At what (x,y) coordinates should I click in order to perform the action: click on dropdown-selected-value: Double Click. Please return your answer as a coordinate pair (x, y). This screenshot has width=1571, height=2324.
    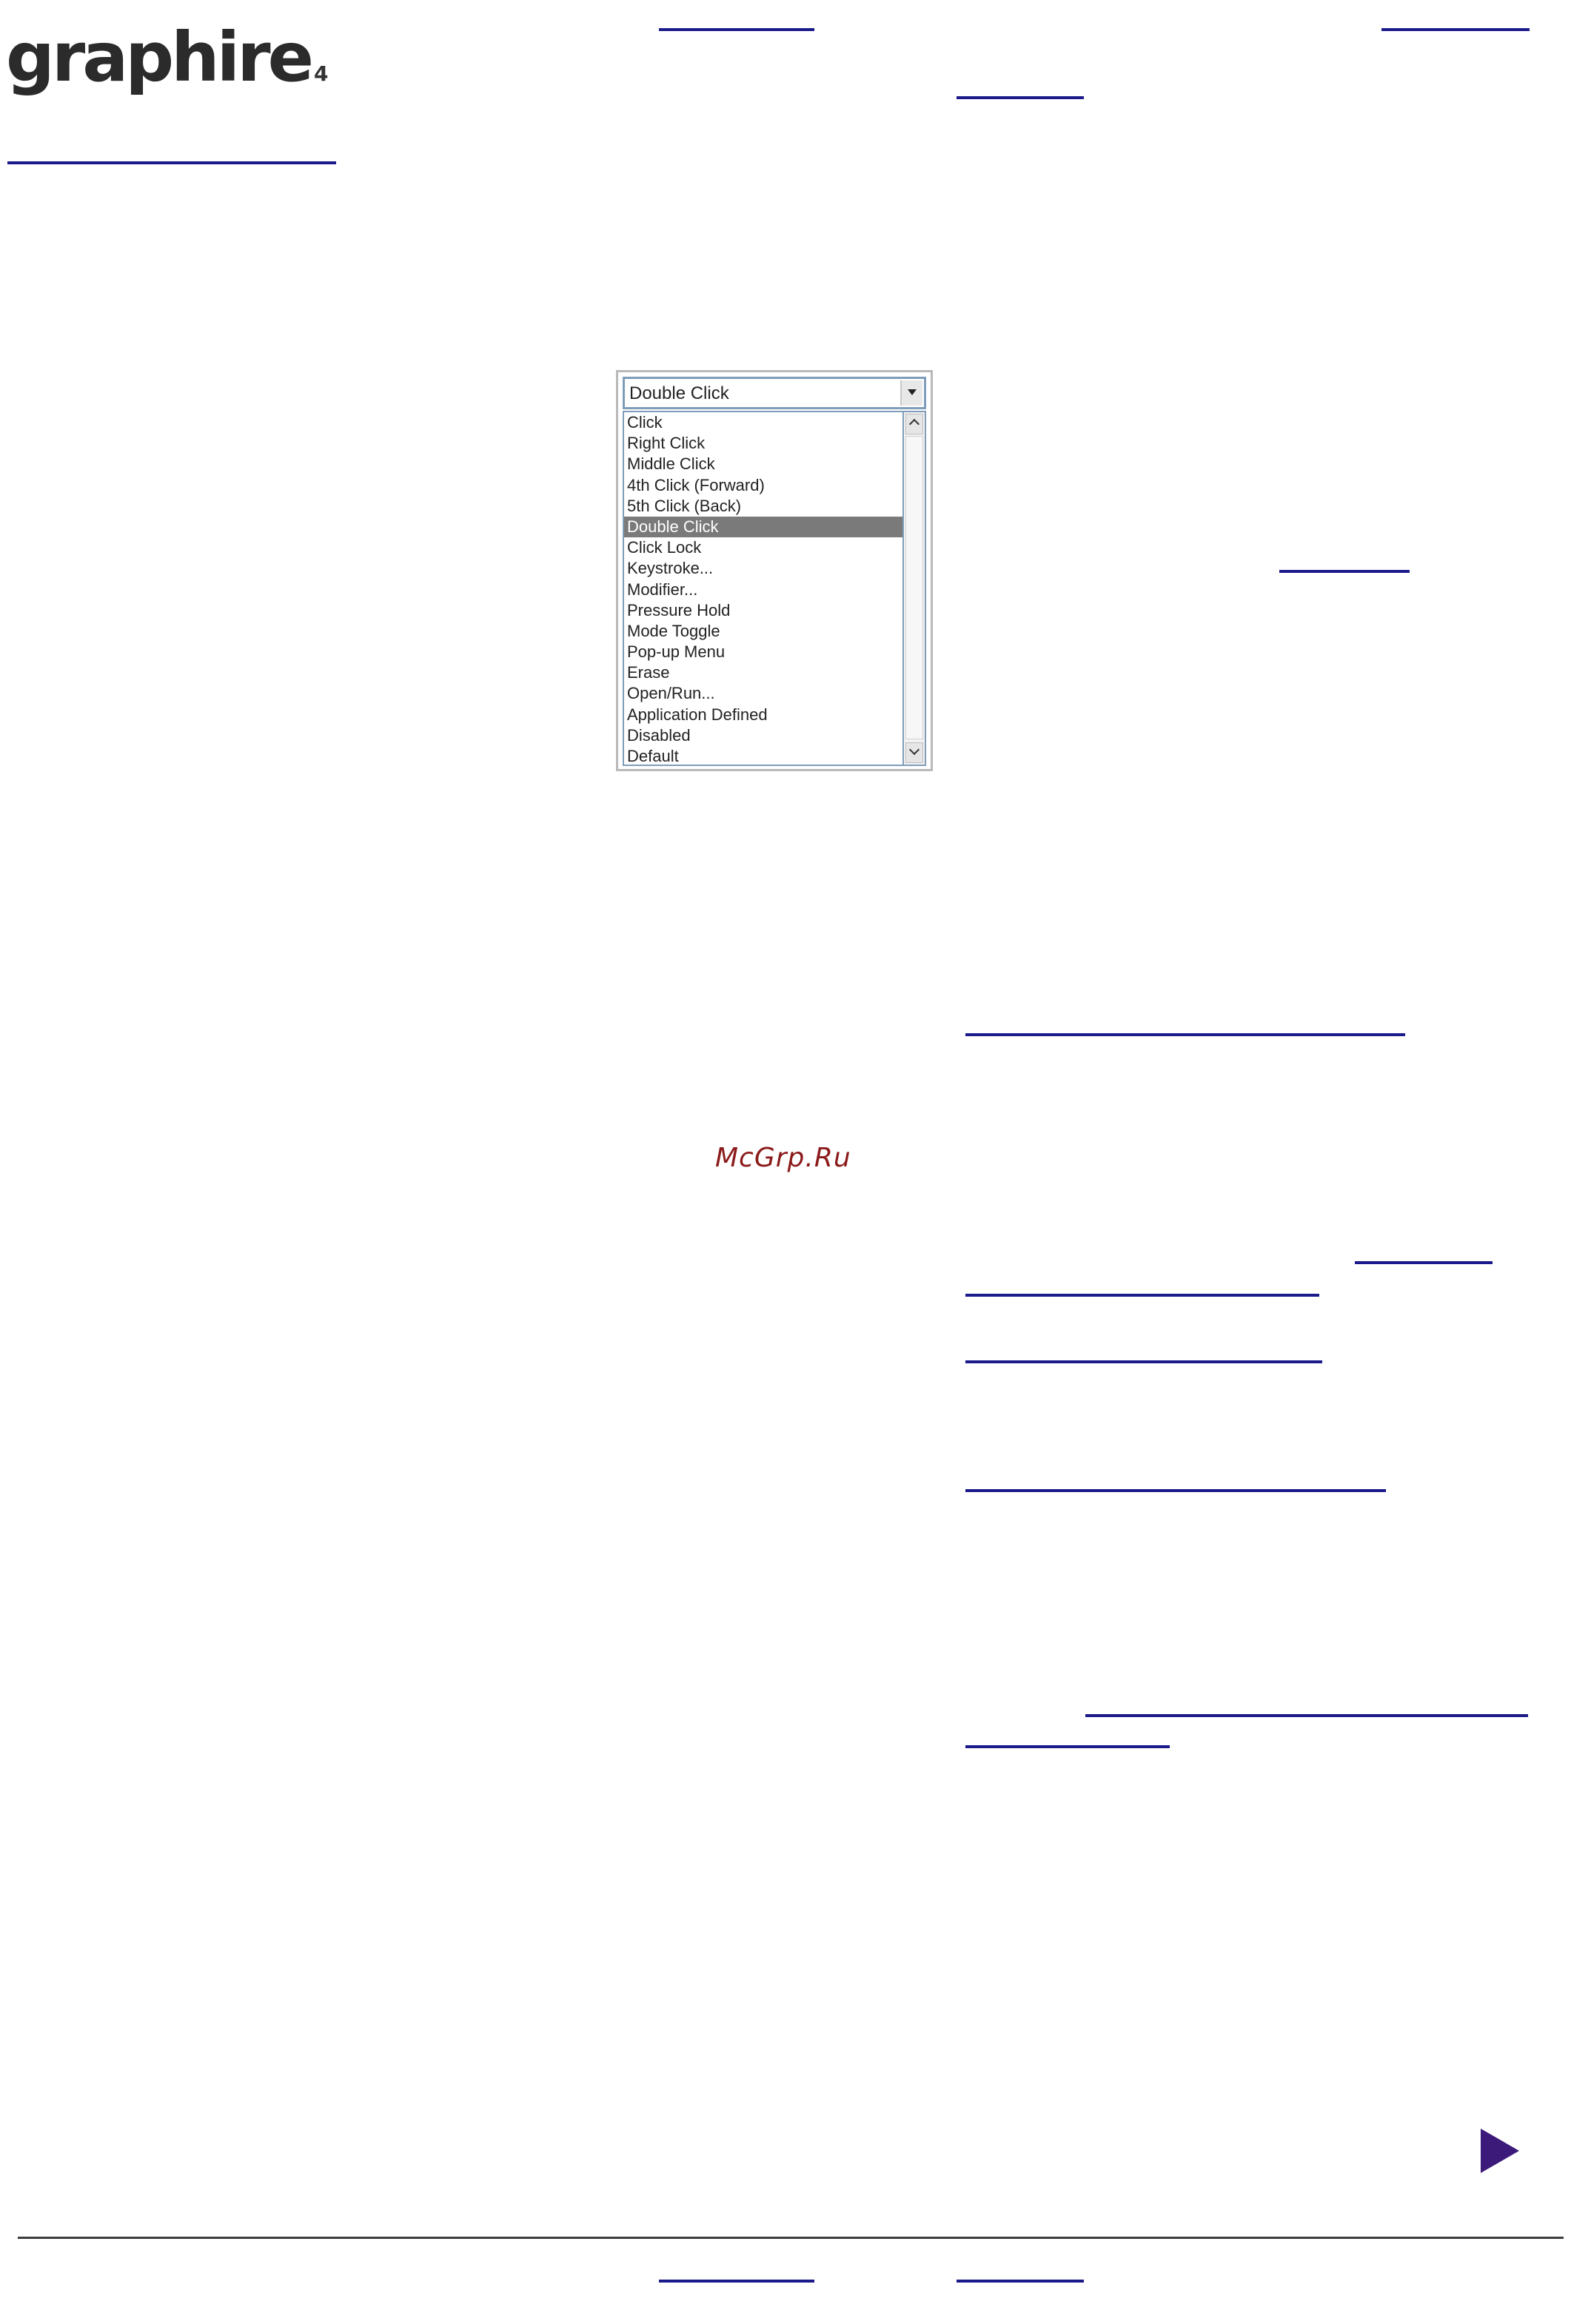
    Looking at the image, I should click on (679, 393).